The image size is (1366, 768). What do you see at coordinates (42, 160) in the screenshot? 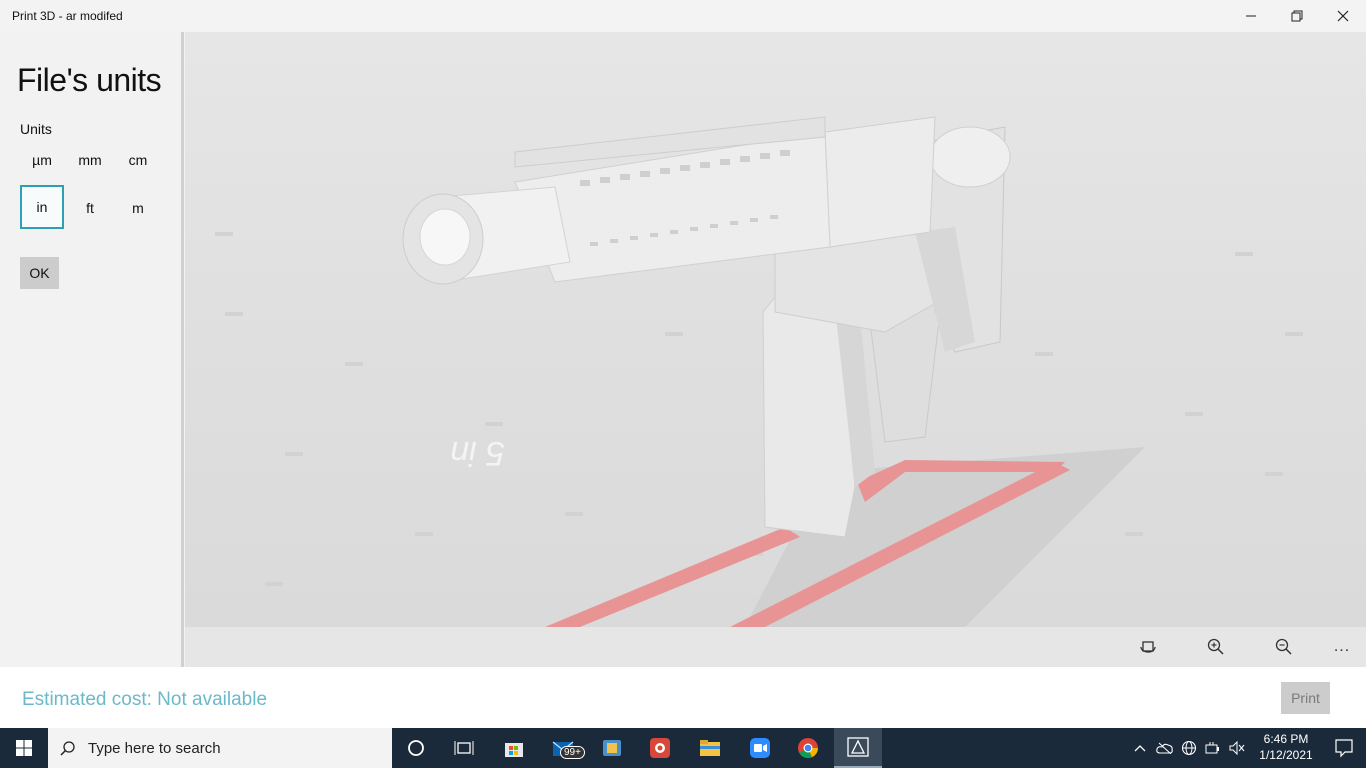
I see `unit-option-micrometer: µm` at bounding box center [42, 160].